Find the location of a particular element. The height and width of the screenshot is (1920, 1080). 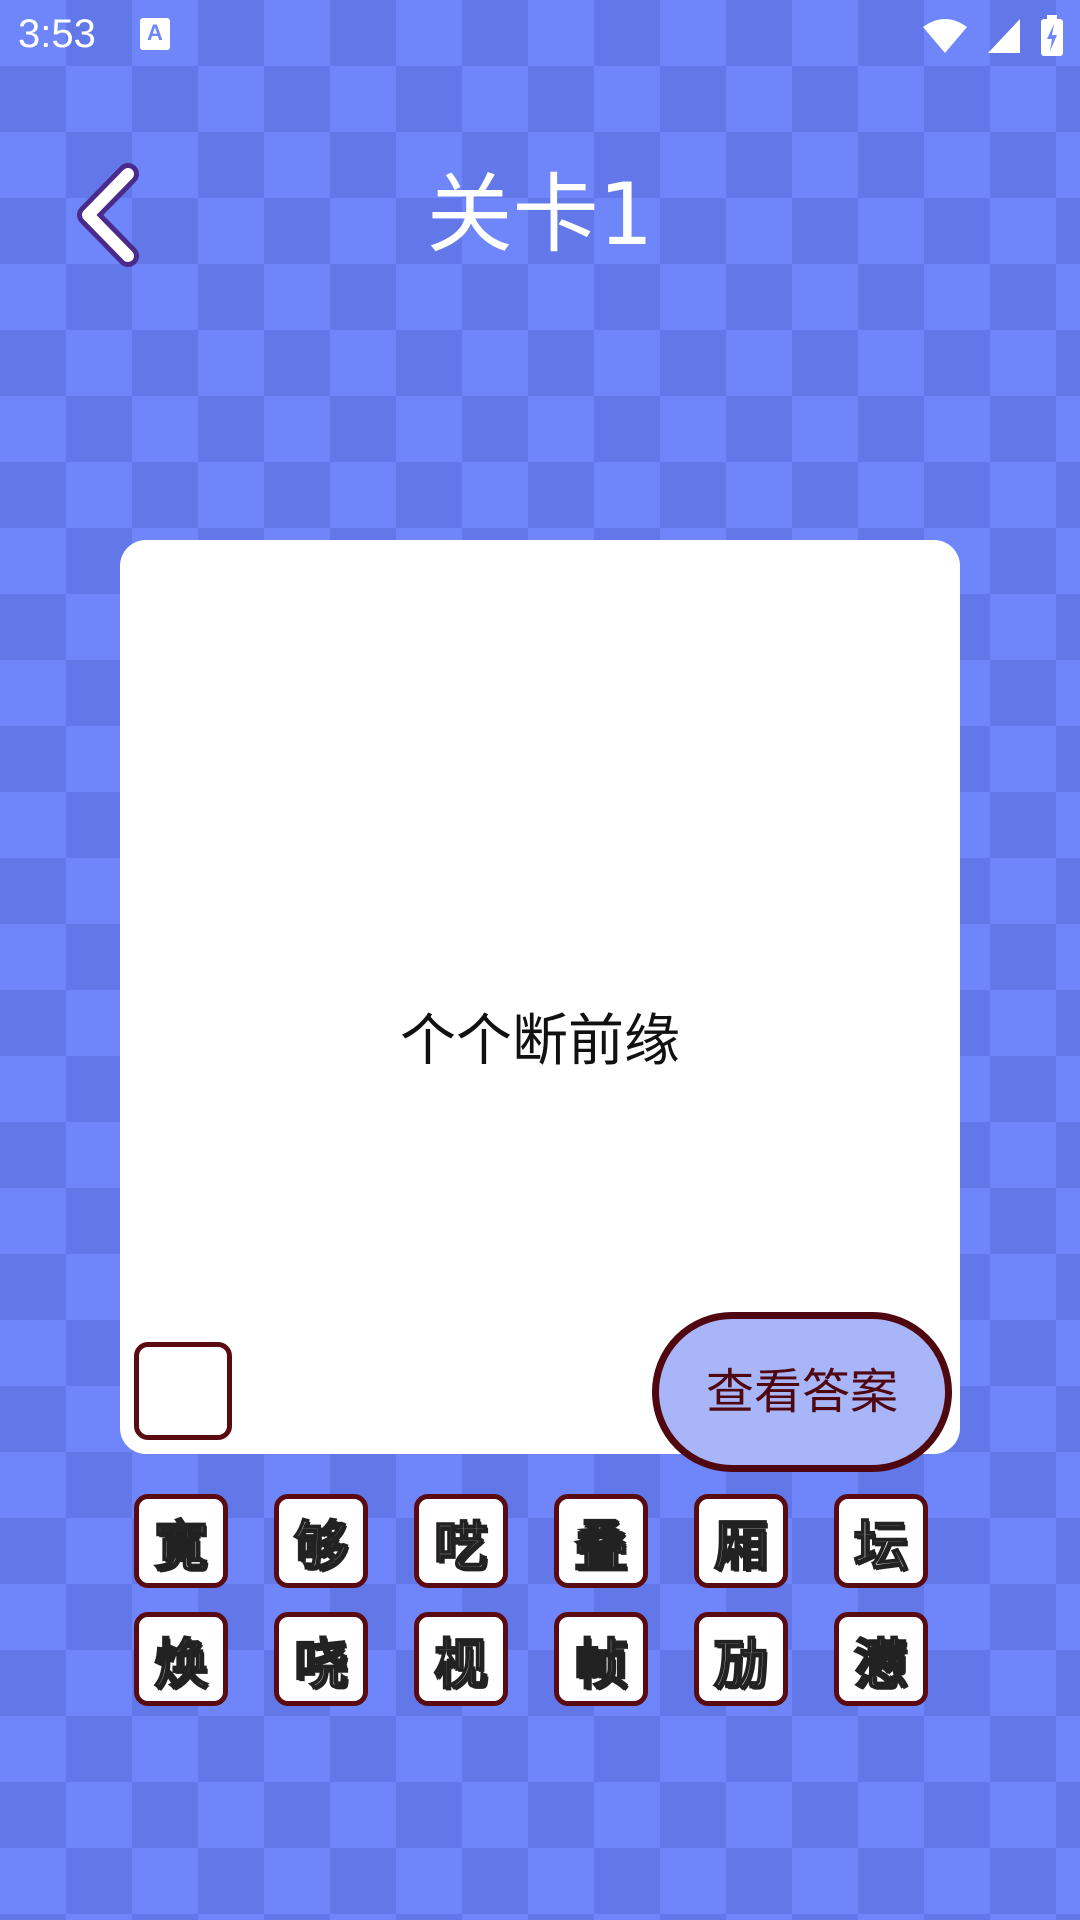

wifi-icon is located at coordinates (945, 36).